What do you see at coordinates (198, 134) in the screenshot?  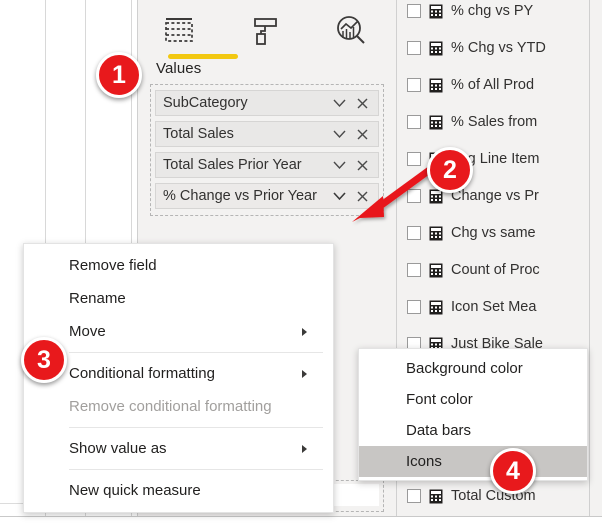 I see `field-chip-label: Total Sales` at bounding box center [198, 134].